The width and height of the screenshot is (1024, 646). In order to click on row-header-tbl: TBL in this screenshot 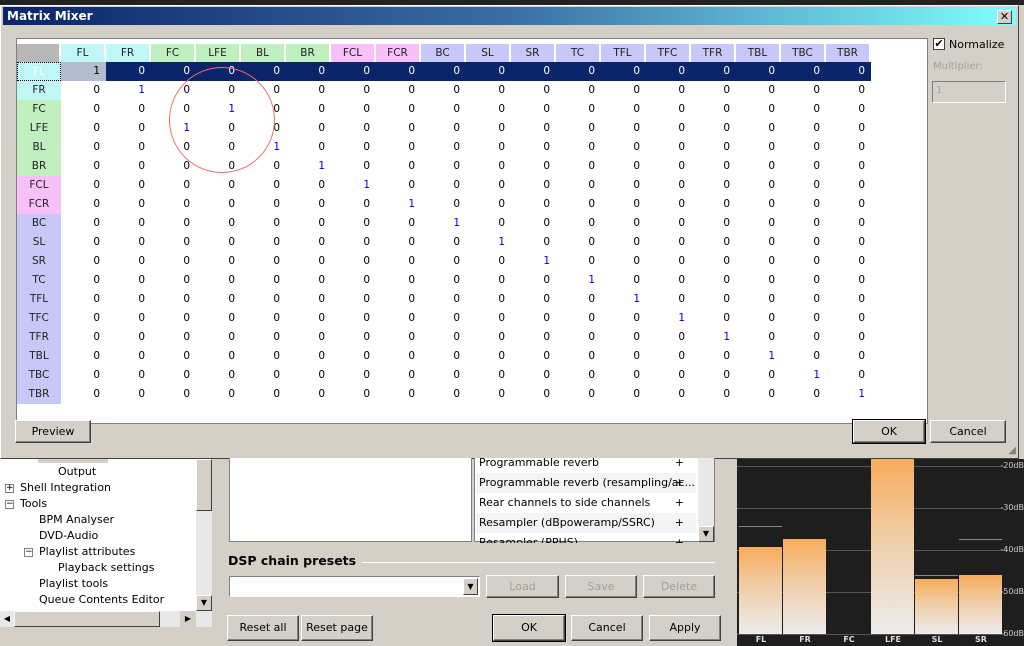, I will do `click(39, 356)`.